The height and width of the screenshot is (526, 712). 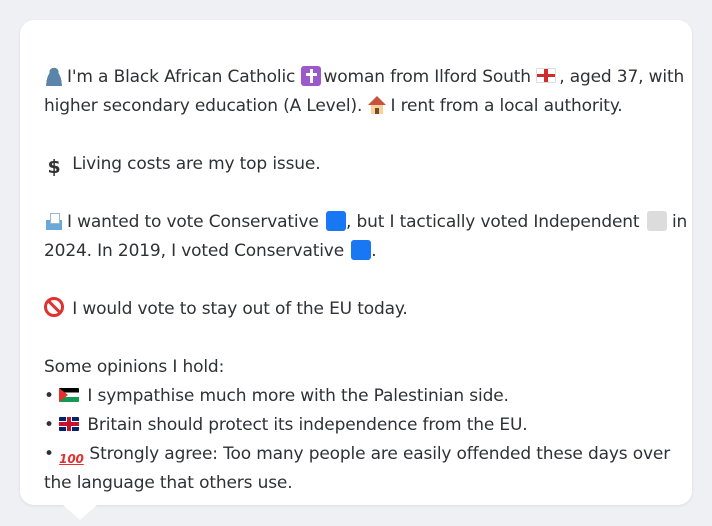 What do you see at coordinates (374, 251) in the screenshot?
I see `vote-text-e: .` at bounding box center [374, 251].